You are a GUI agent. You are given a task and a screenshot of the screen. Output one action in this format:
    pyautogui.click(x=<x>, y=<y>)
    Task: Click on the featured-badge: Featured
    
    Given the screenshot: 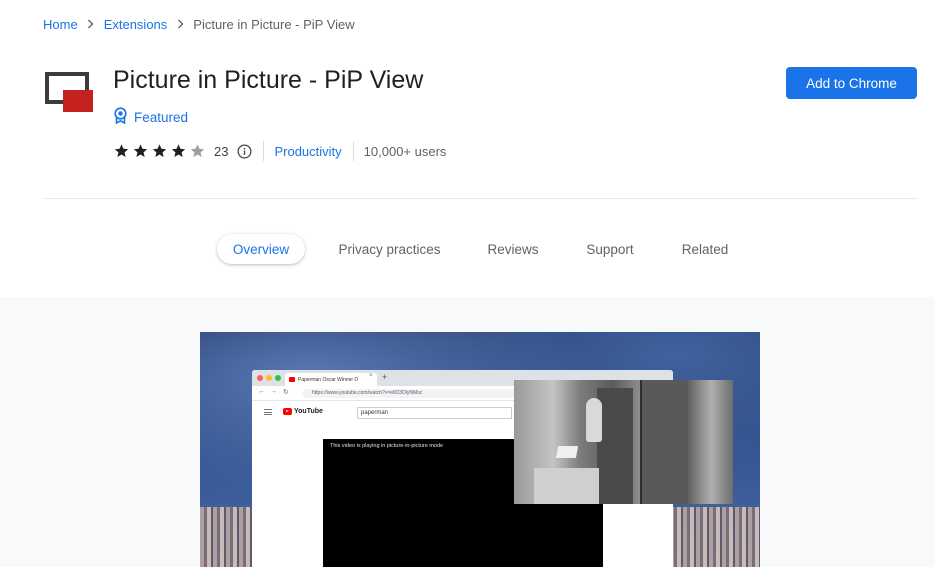 What is the action you would take?
    pyautogui.click(x=150, y=117)
    